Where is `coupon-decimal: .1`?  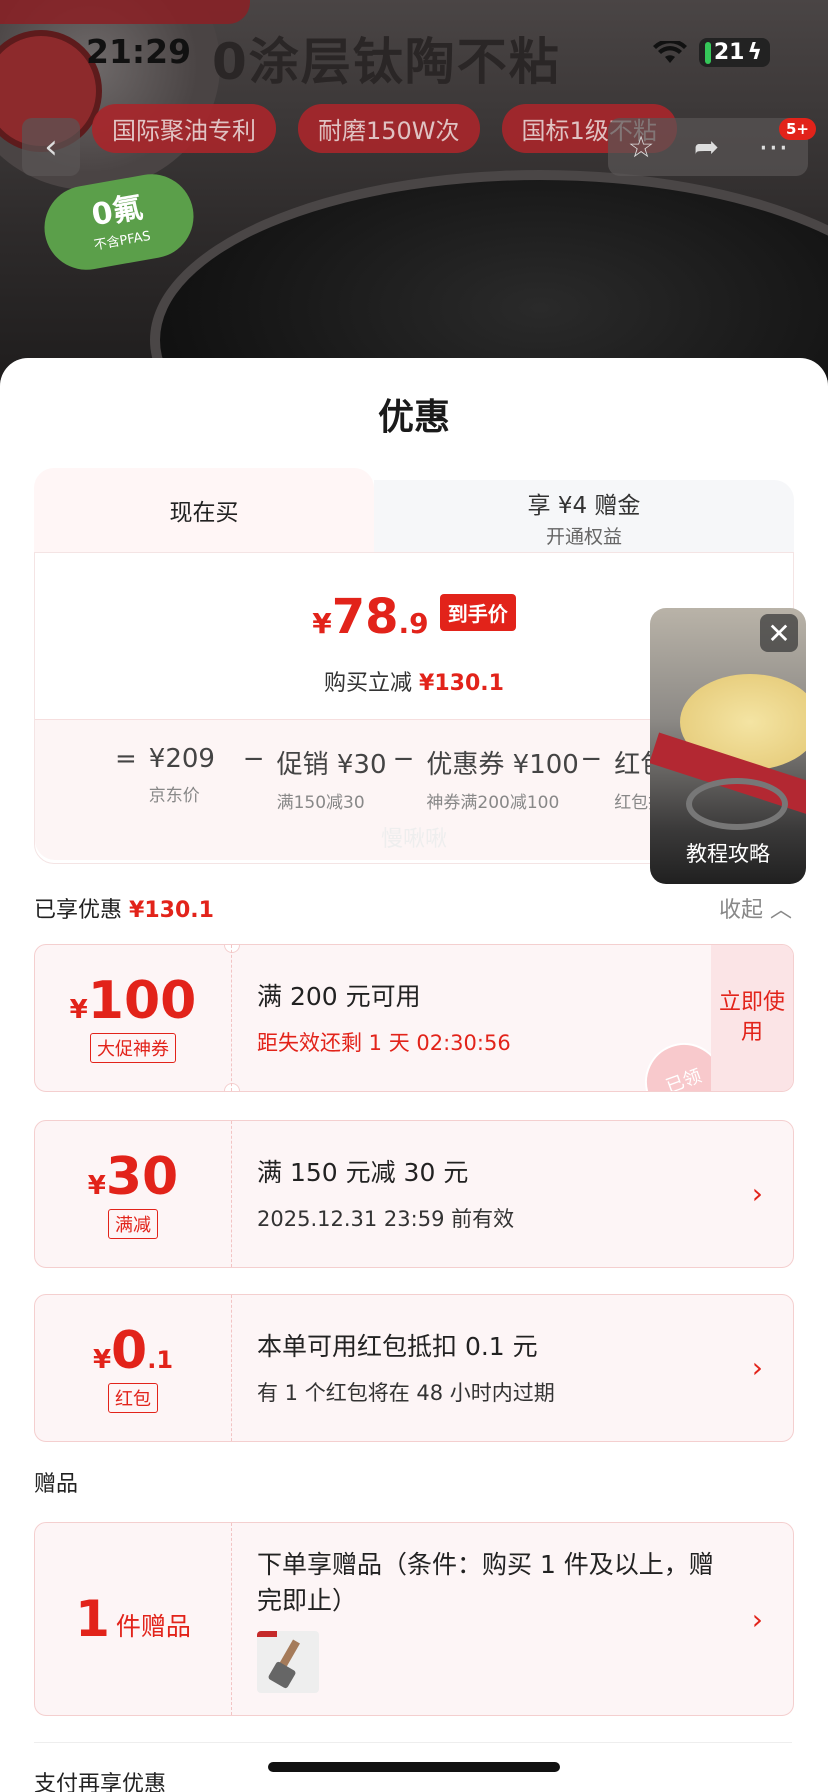
coupon-decimal: .1 is located at coordinates (160, 1360).